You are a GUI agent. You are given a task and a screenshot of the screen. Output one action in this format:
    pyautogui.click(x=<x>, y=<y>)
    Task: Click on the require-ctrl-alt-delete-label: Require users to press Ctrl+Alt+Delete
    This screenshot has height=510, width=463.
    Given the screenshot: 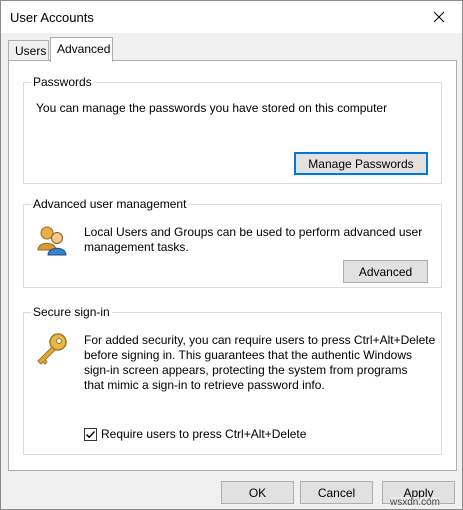 What is the action you would take?
    pyautogui.click(x=203, y=434)
    